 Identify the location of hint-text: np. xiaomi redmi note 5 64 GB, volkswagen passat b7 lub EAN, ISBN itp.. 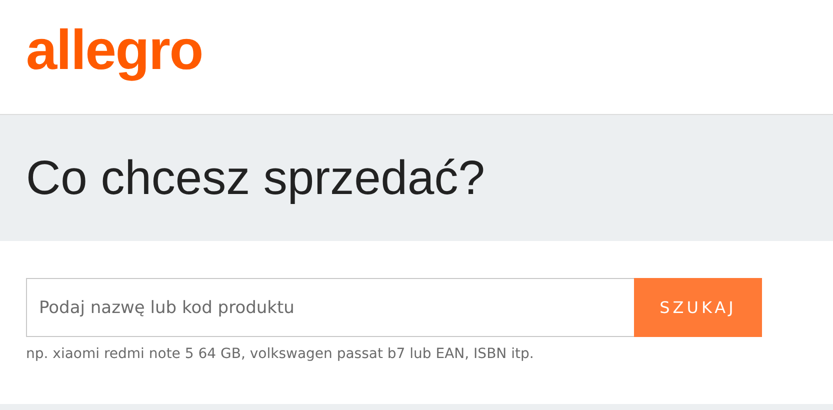
(280, 354).